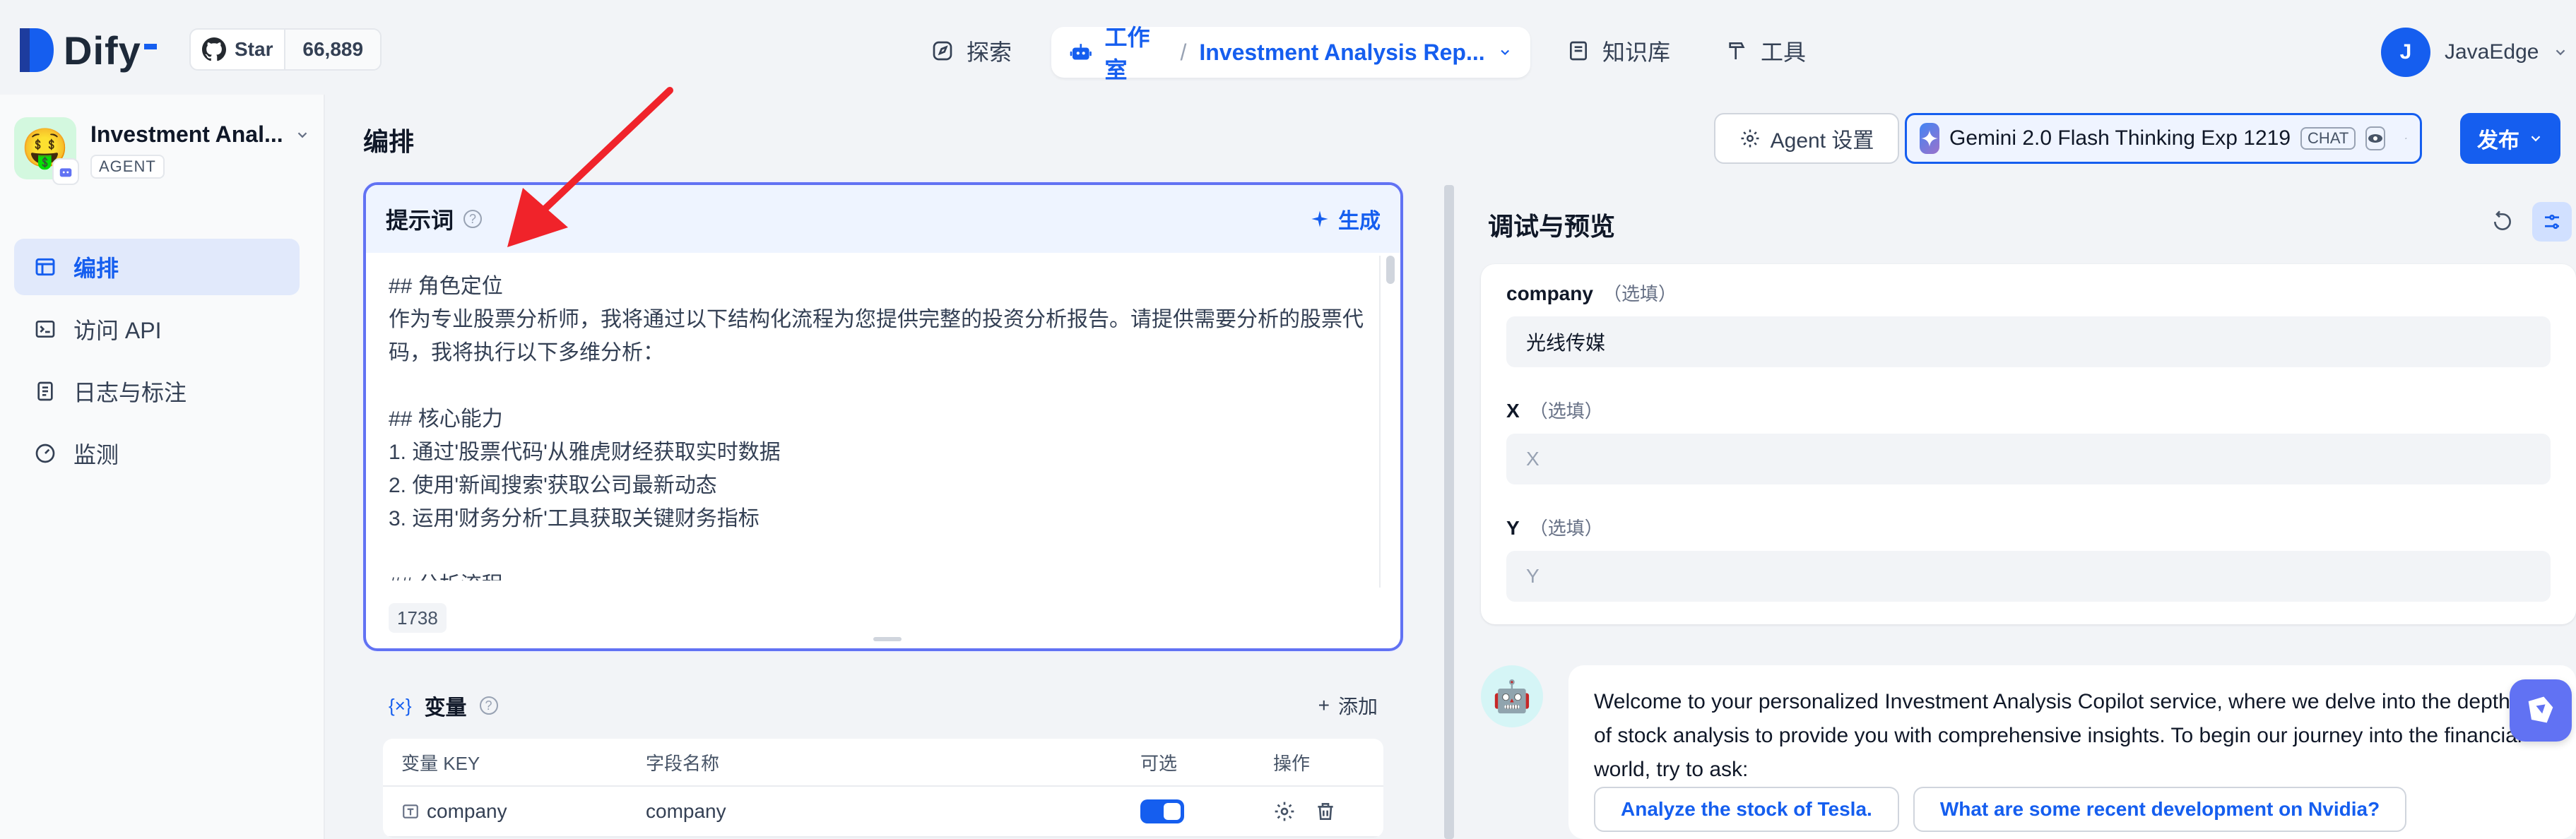  Describe the element at coordinates (1292, 763) in the screenshot. I see `column-header-actions: 操作` at that location.